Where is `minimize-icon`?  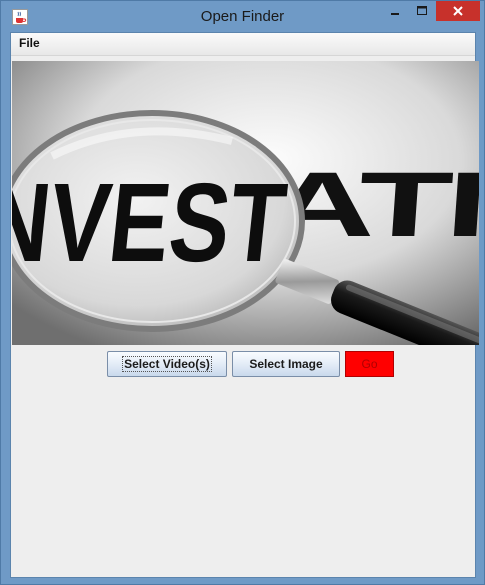 minimize-icon is located at coordinates (395, 14).